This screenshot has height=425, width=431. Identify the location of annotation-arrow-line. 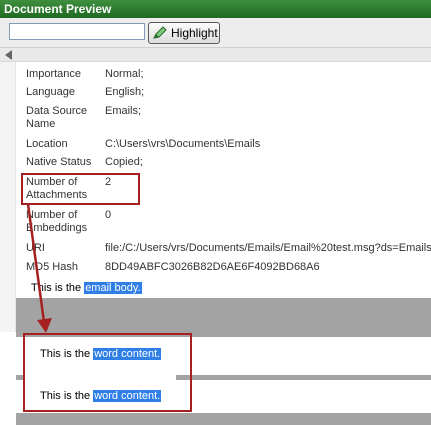
(36, 263).